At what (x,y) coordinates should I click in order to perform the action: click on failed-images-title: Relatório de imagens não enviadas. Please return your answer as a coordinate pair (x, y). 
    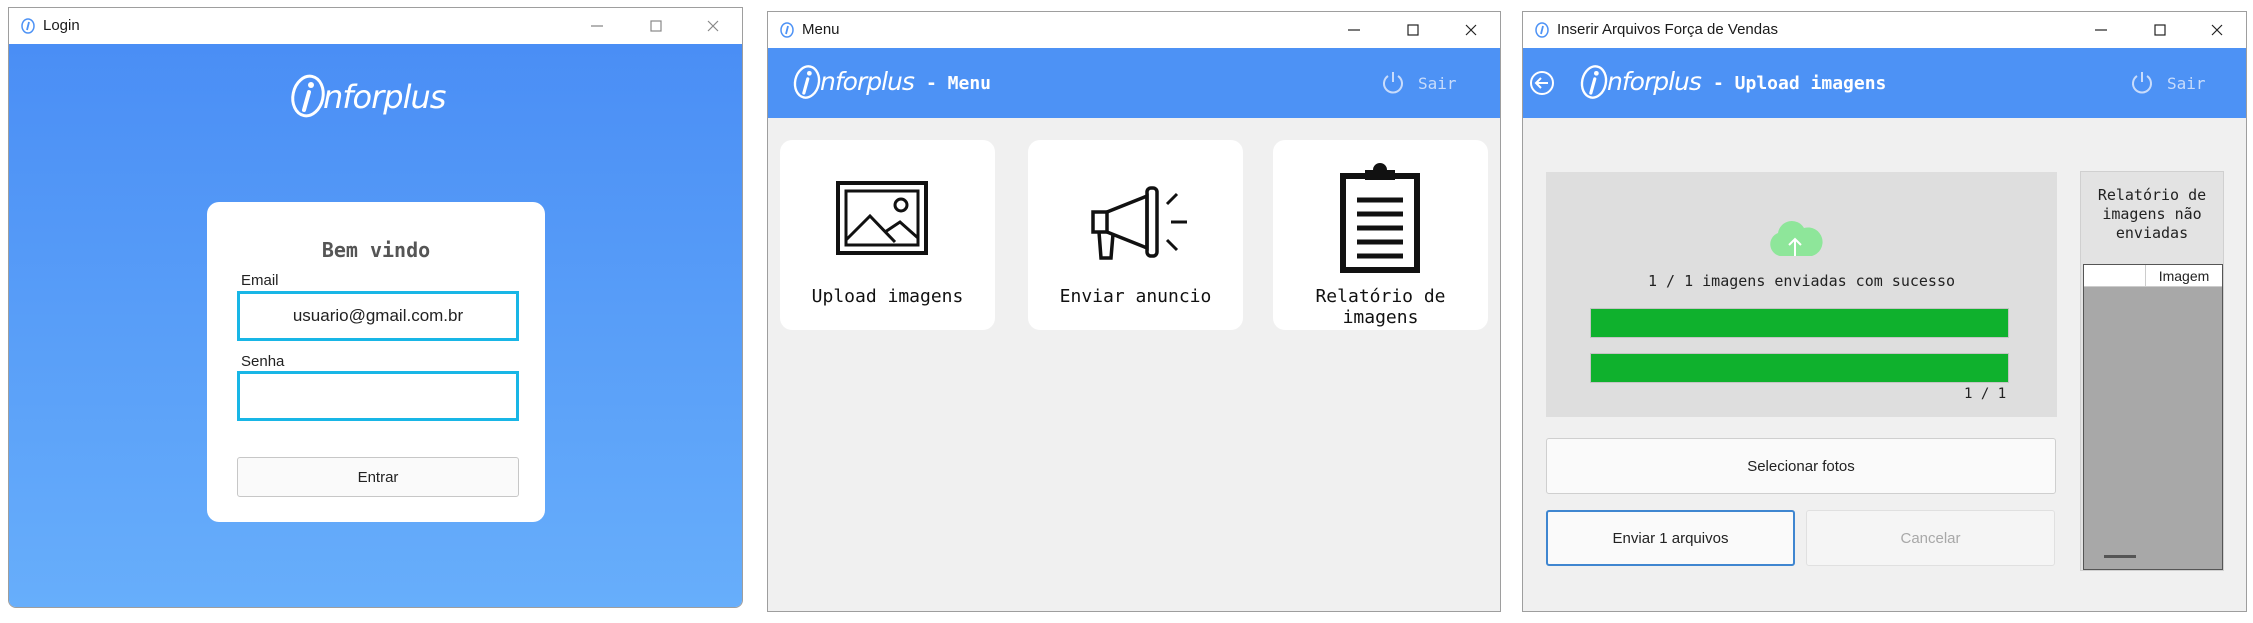
    Looking at the image, I should click on (2152, 214).